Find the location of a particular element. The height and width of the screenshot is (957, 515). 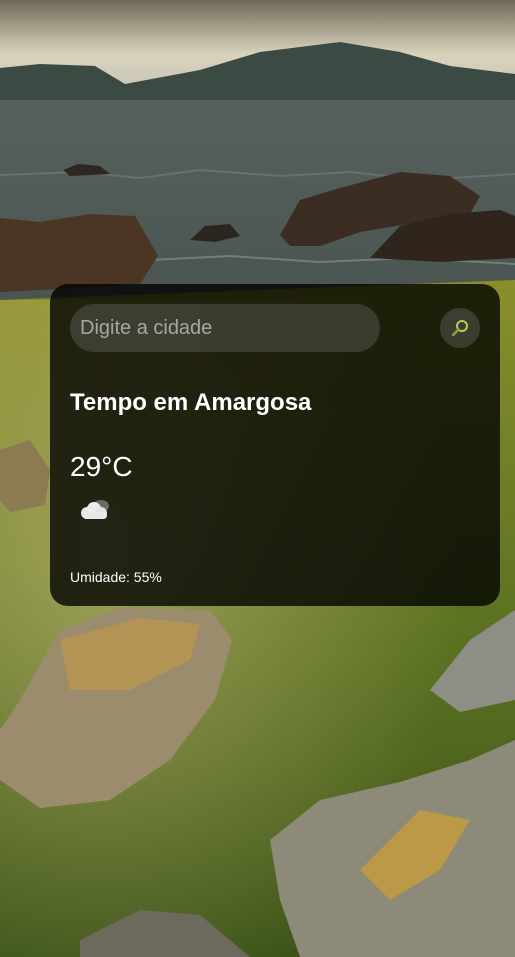

humidity-text: Umidade: 55% is located at coordinates (116, 577).